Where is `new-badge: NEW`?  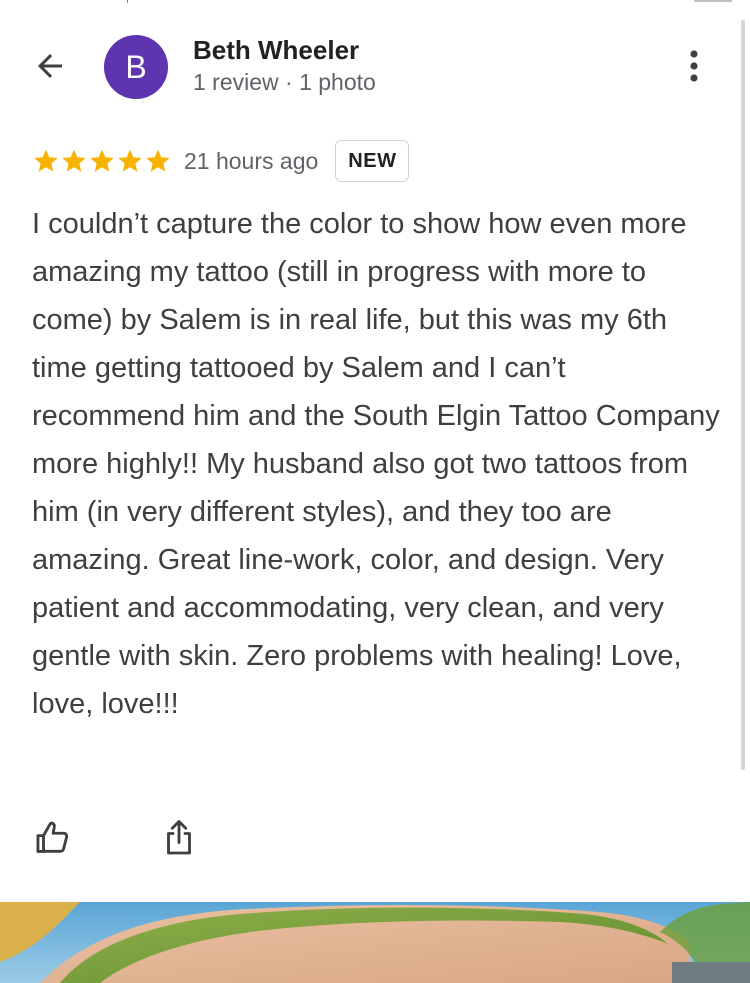 new-badge: NEW is located at coordinates (372, 161).